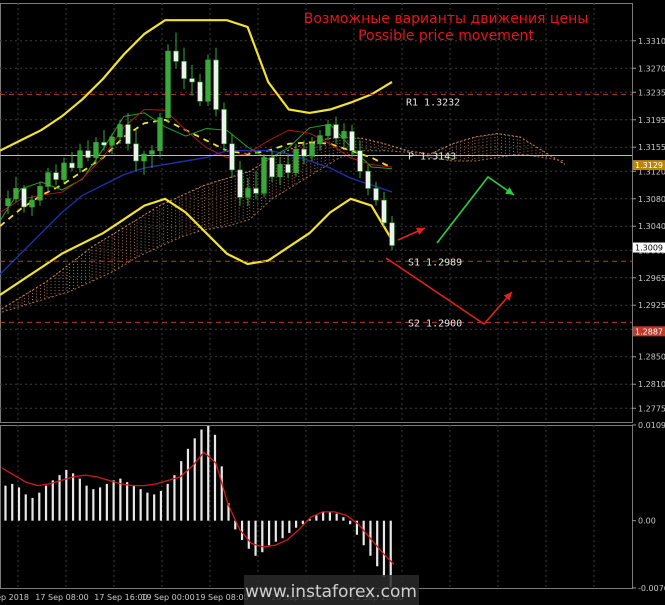 This screenshot has width=665, height=605. I want to click on price-tick-label: 1.2965, so click(651, 278).